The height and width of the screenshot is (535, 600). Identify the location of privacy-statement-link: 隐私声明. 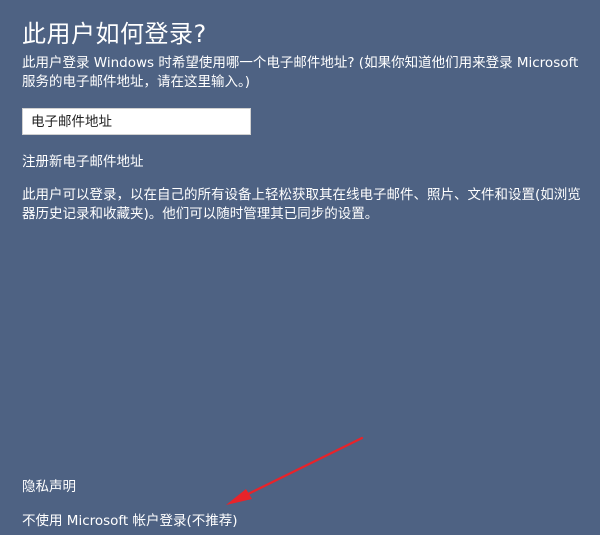
(49, 485).